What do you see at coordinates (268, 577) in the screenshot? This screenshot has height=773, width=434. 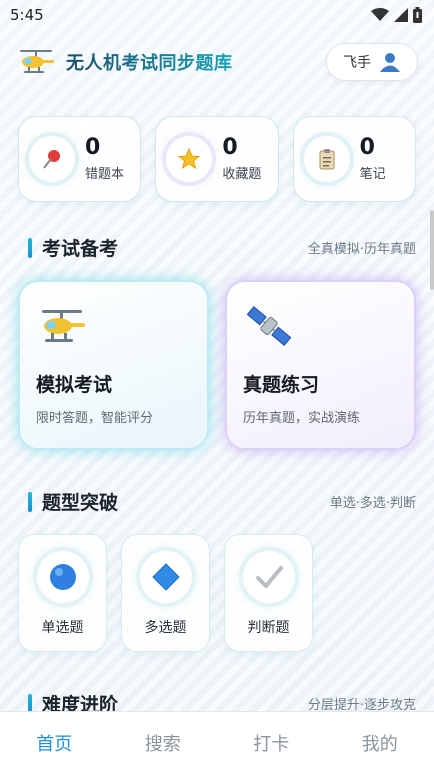 I see `check-mark-icon` at bounding box center [268, 577].